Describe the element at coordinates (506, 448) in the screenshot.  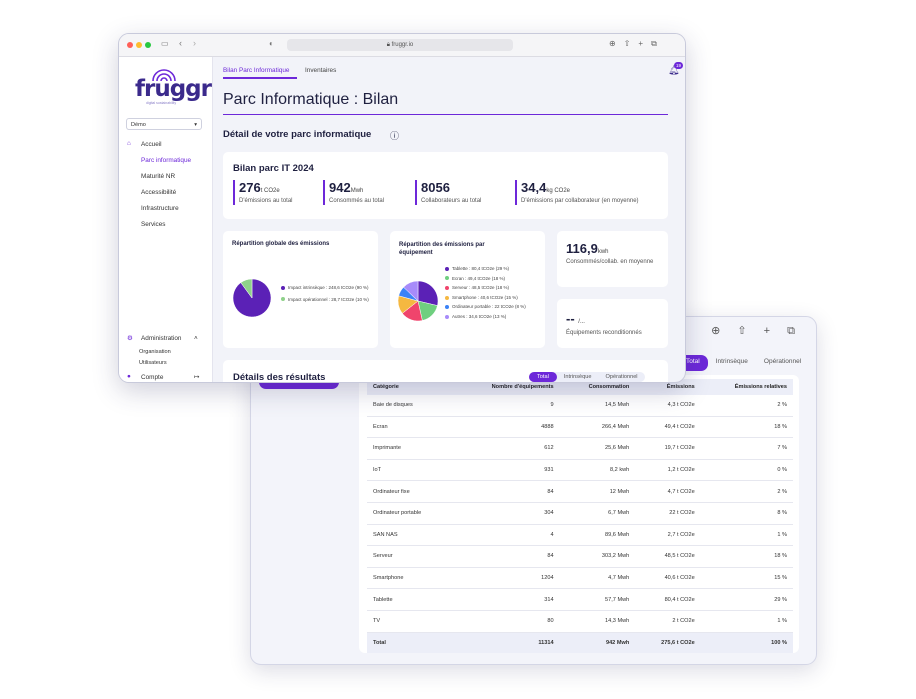
I see `cell-nombre: 612` at that location.